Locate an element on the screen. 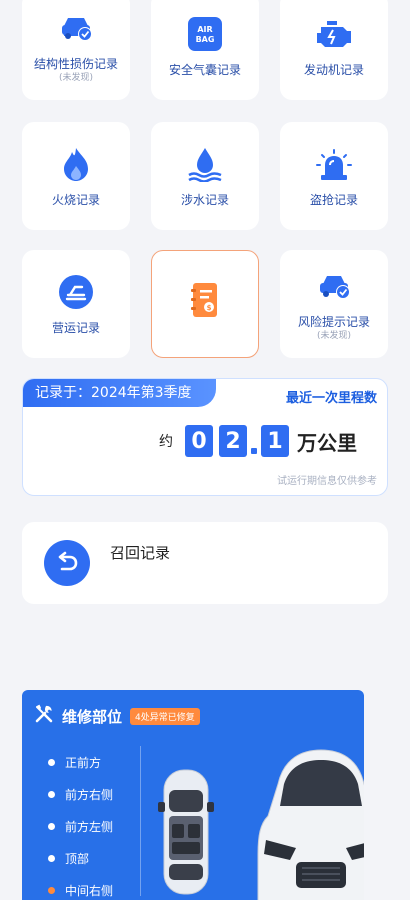  part-label: 正前方 is located at coordinates (83, 762).